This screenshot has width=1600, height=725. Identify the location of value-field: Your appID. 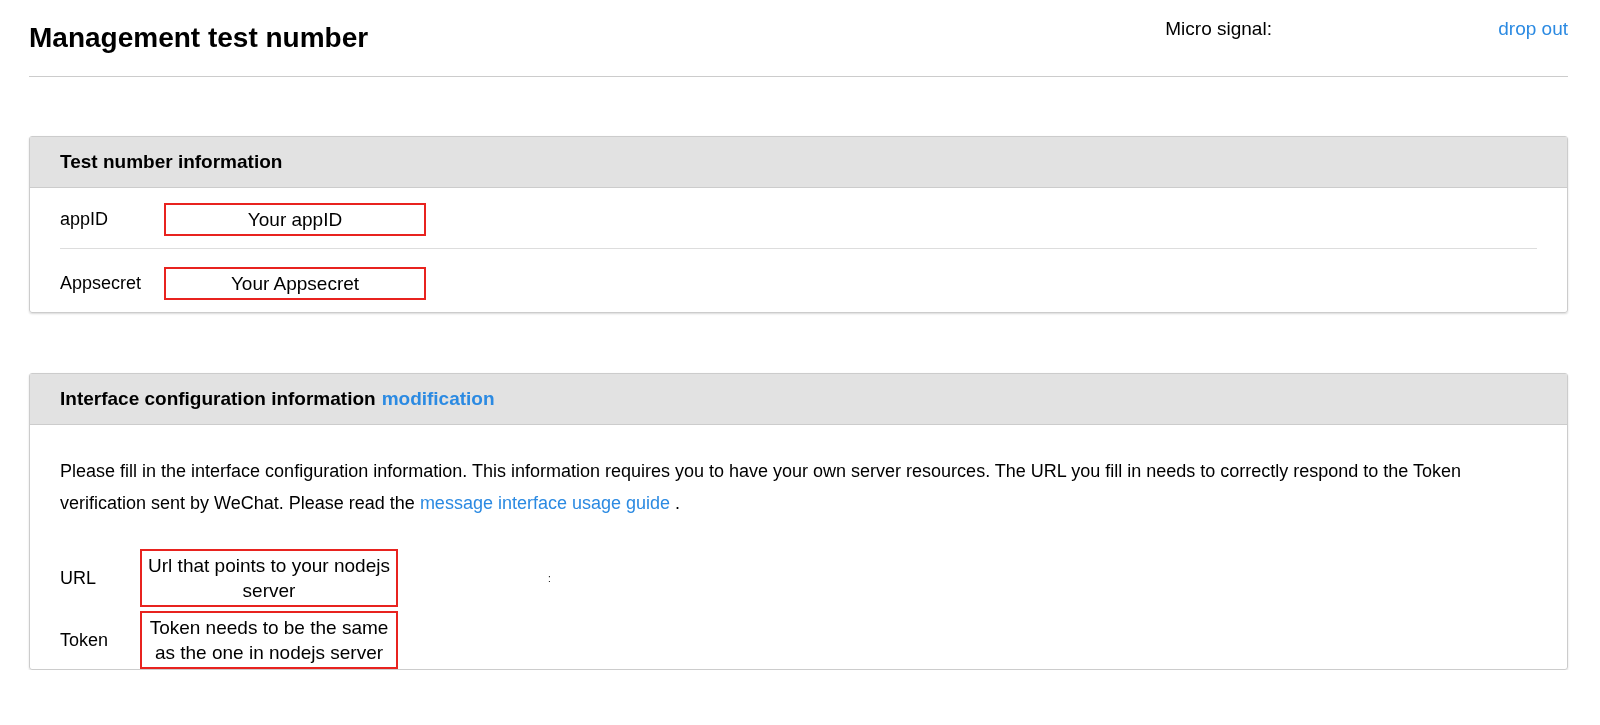
(295, 219).